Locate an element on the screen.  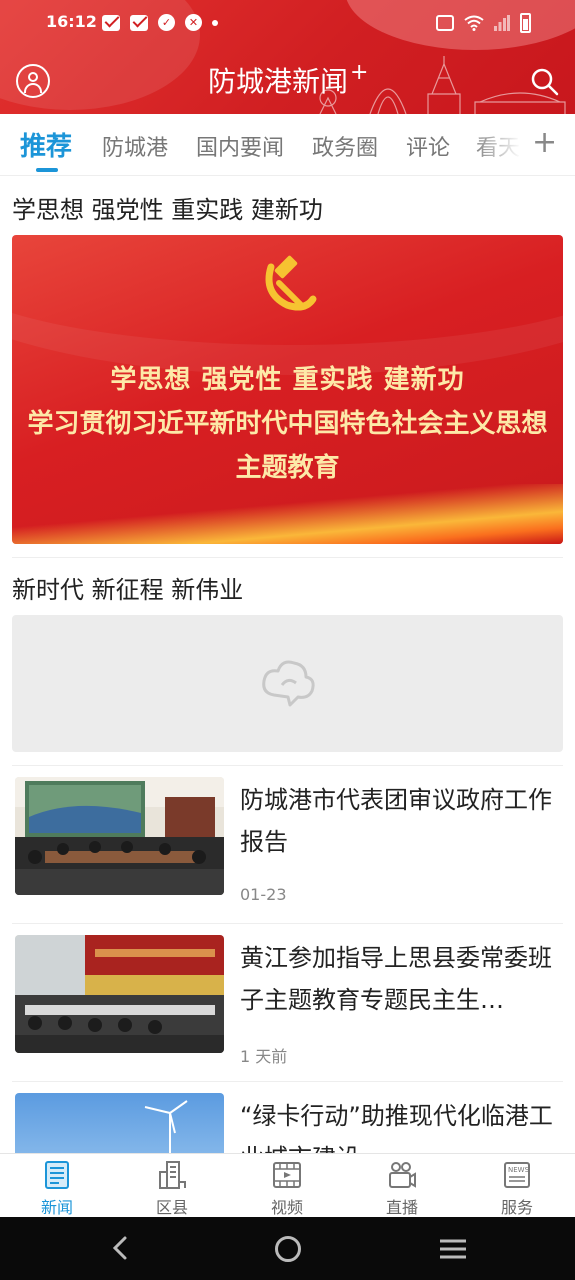
news-date: 1 天前 is located at coordinates (264, 1056).